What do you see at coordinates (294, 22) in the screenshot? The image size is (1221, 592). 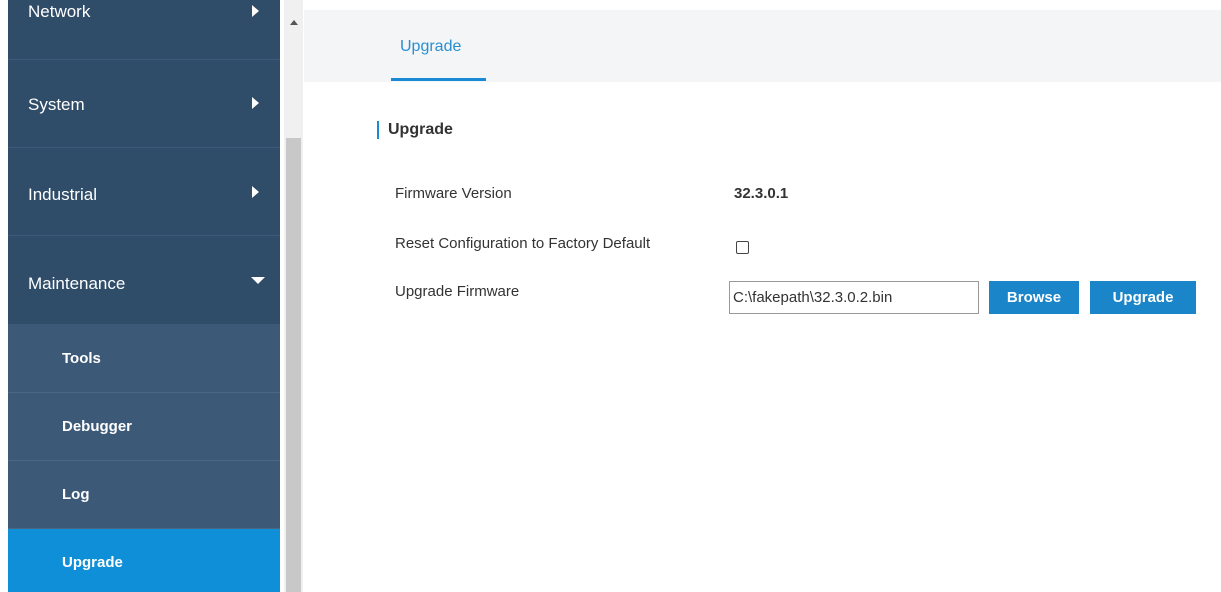 I see `scroll-up-arrow-icon` at bounding box center [294, 22].